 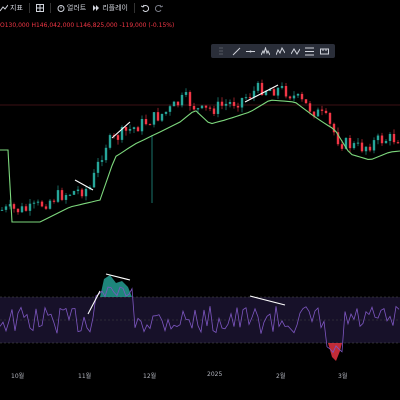 What do you see at coordinates (280, 51) in the screenshot?
I see `elliott-wave-icon` at bounding box center [280, 51].